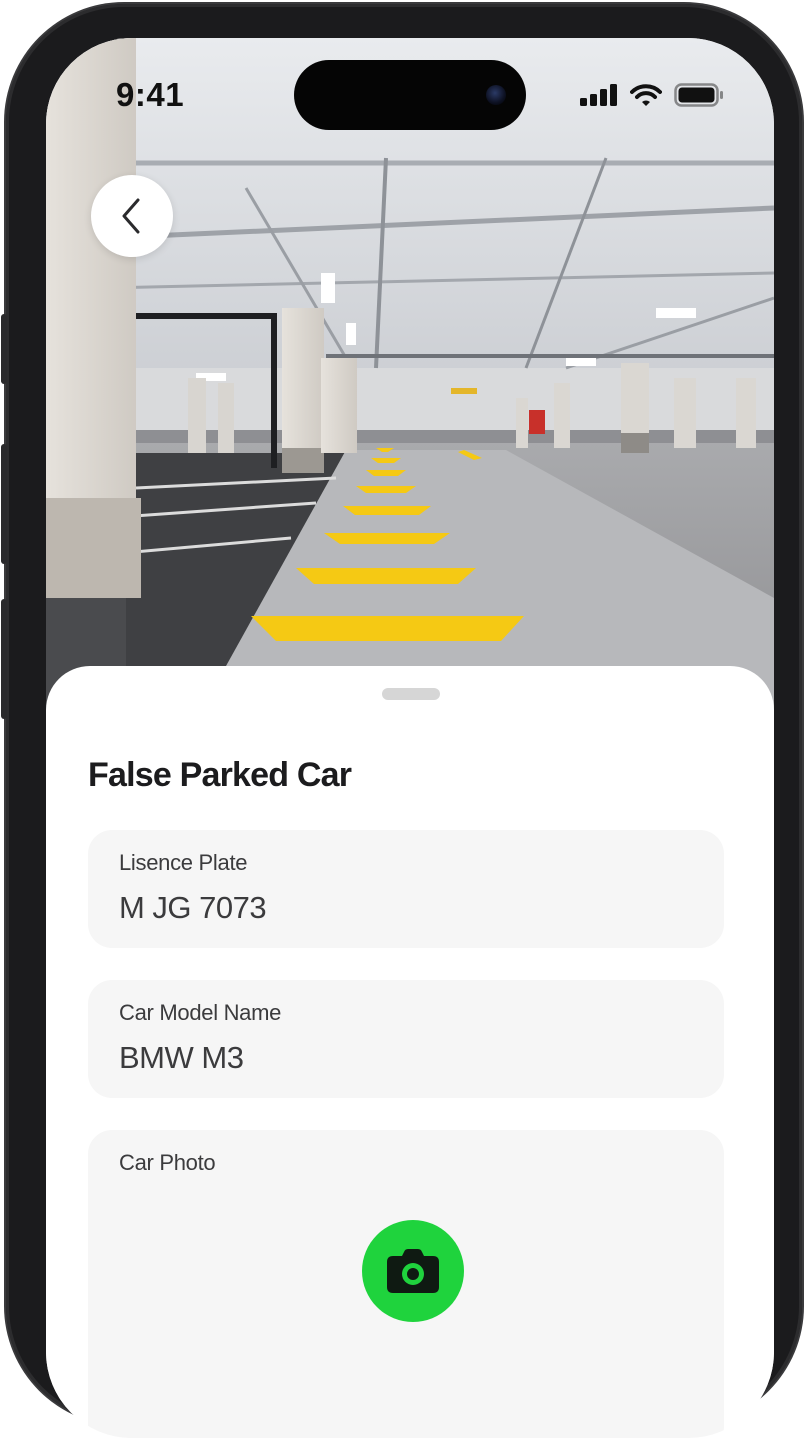 The height and width of the screenshot is (1438, 808). Describe the element at coordinates (406, 889) in the screenshot. I see `license-plate-field: Lisence Plate M JG 7073` at that location.